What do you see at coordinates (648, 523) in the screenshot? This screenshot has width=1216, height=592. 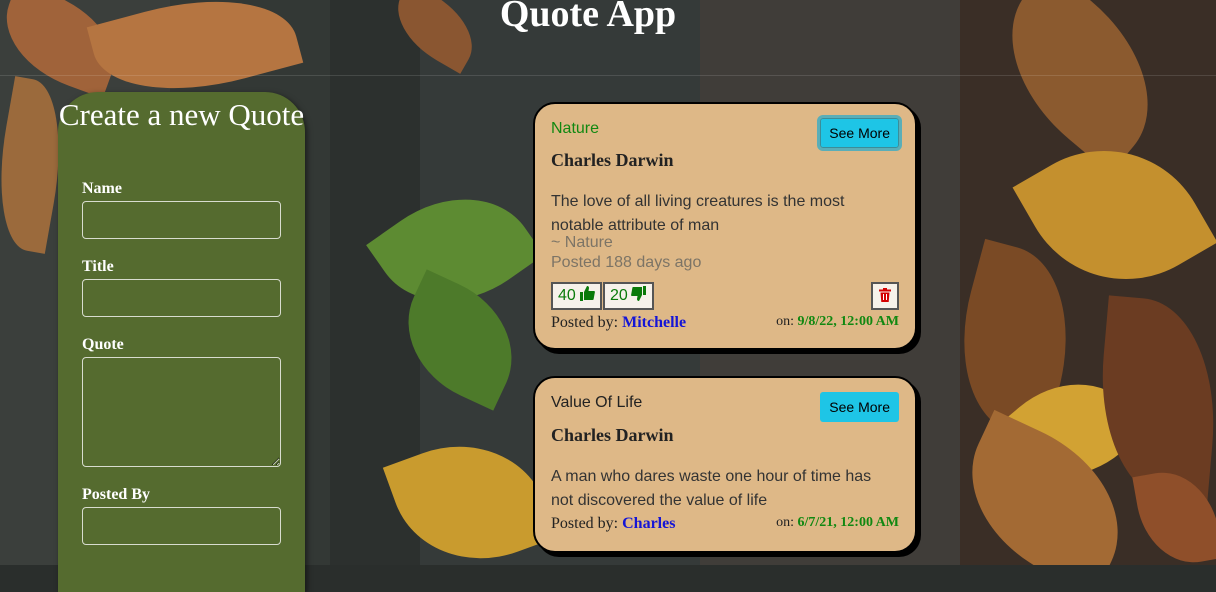 I see `posted-by-user-link: Charles` at bounding box center [648, 523].